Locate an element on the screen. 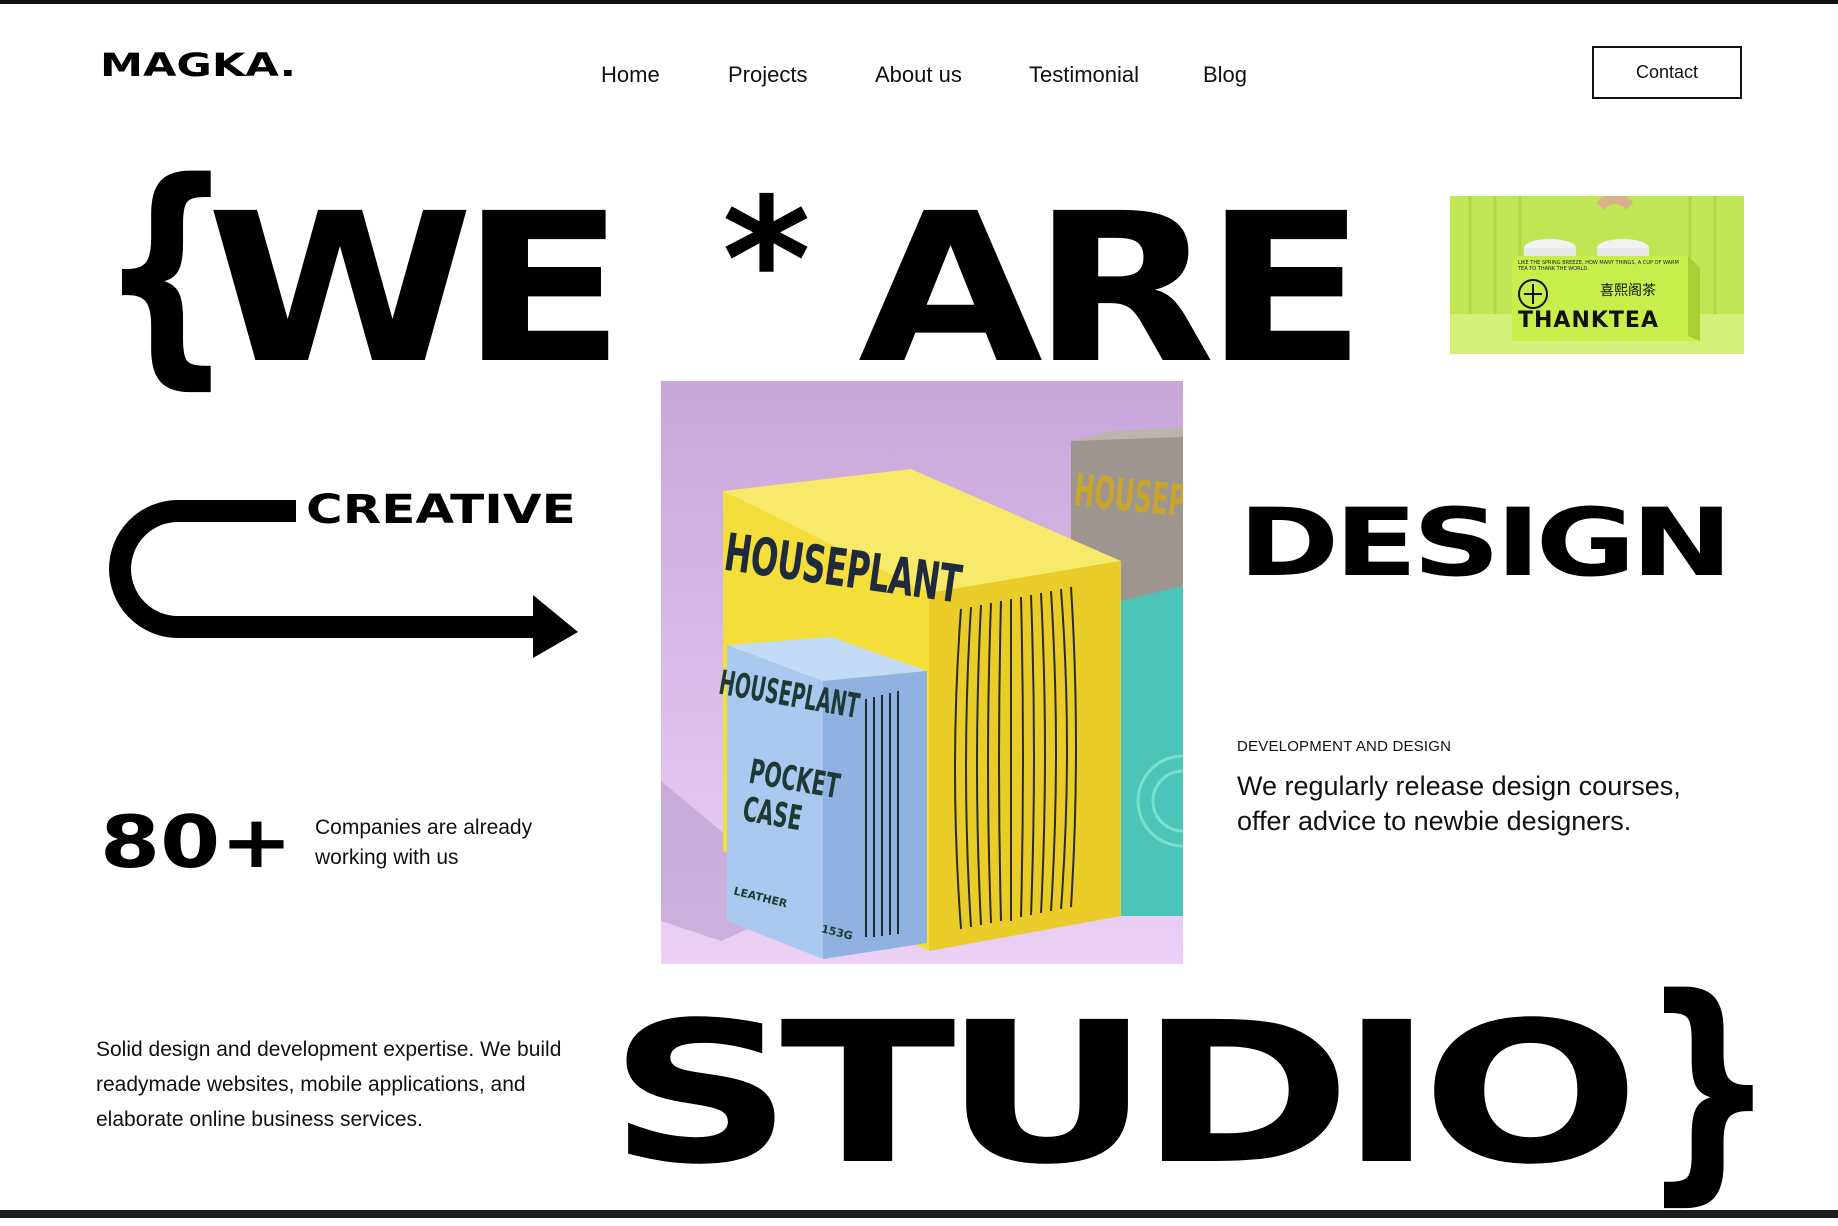 This screenshot has width=1838, height=1226. headline-design: DESIGN is located at coordinates (1485, 543).